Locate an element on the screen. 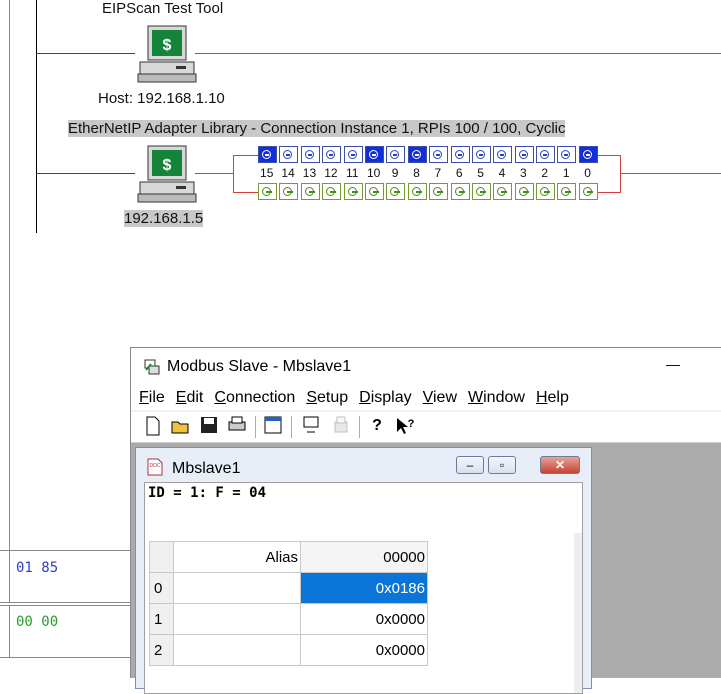 The width and height of the screenshot is (721, 694). host-red-link is located at coordinates (458, 53).